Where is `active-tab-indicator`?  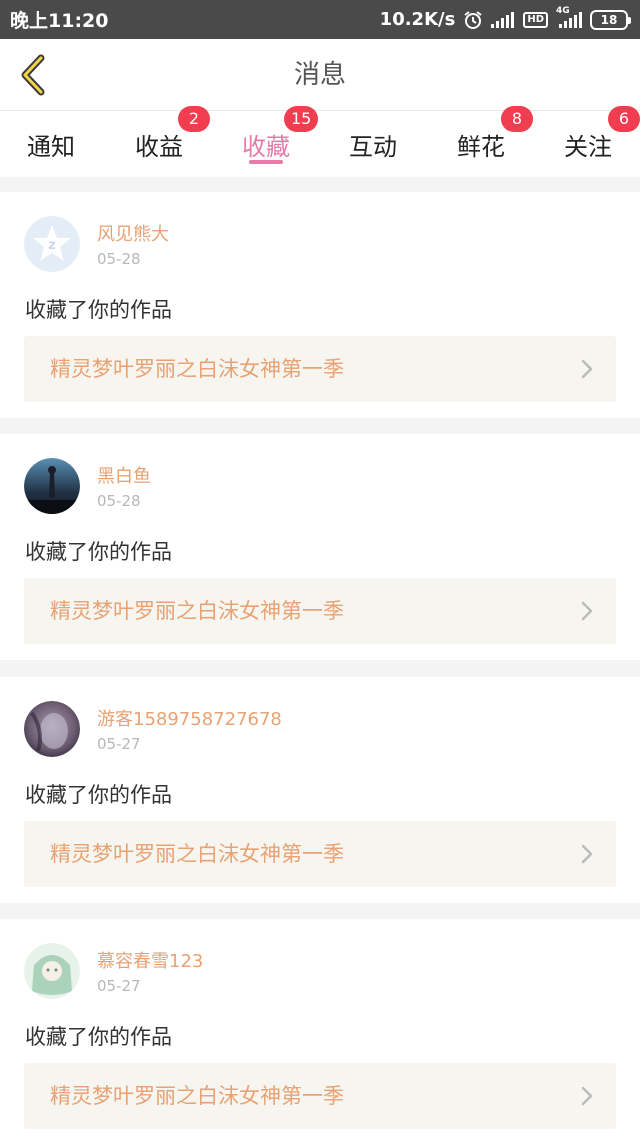 active-tab-indicator is located at coordinates (266, 162).